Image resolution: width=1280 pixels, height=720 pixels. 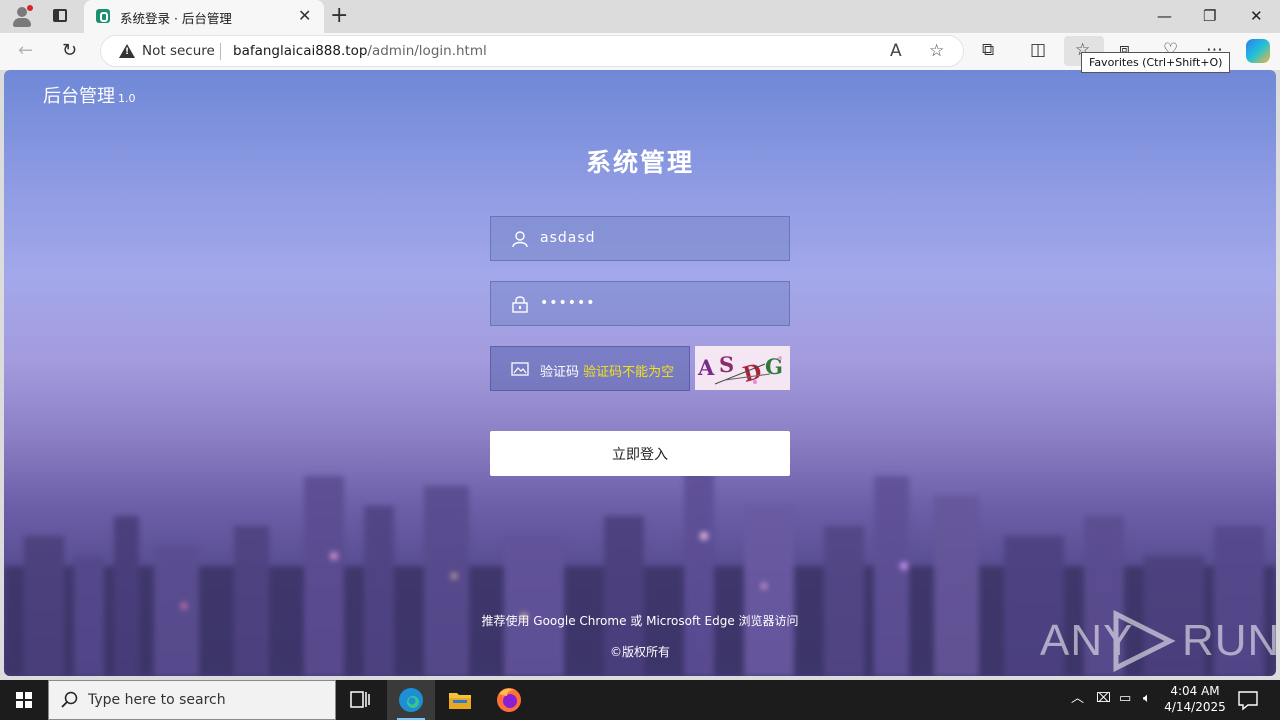 I want to click on split-screen-icon: ◫, so click(x=1038, y=50).